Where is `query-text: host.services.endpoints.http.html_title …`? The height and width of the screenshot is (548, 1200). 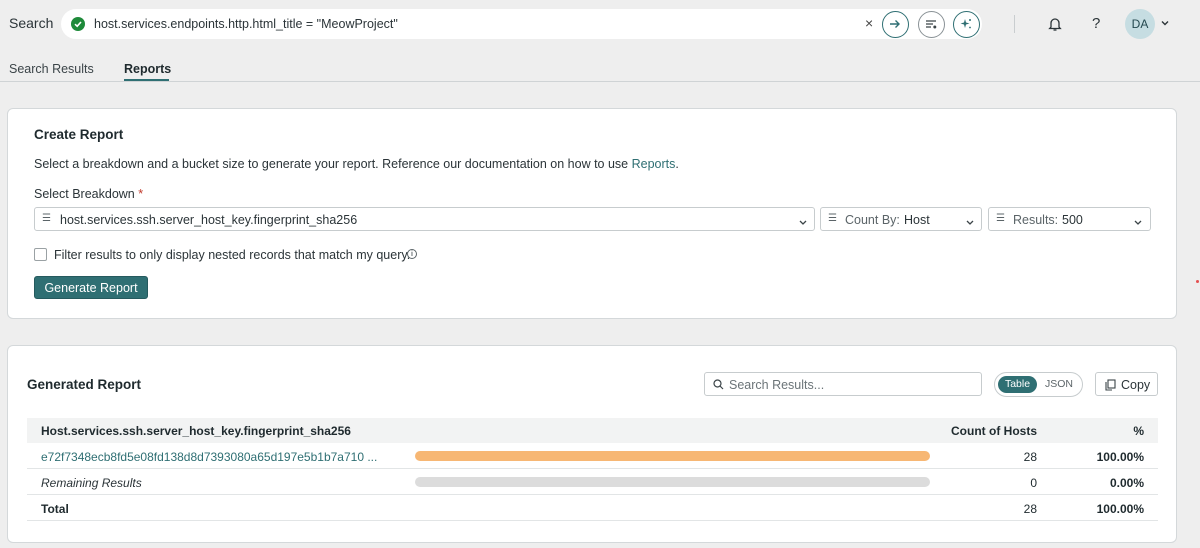
query-text: host.services.endpoints.http.html_title … is located at coordinates (246, 24).